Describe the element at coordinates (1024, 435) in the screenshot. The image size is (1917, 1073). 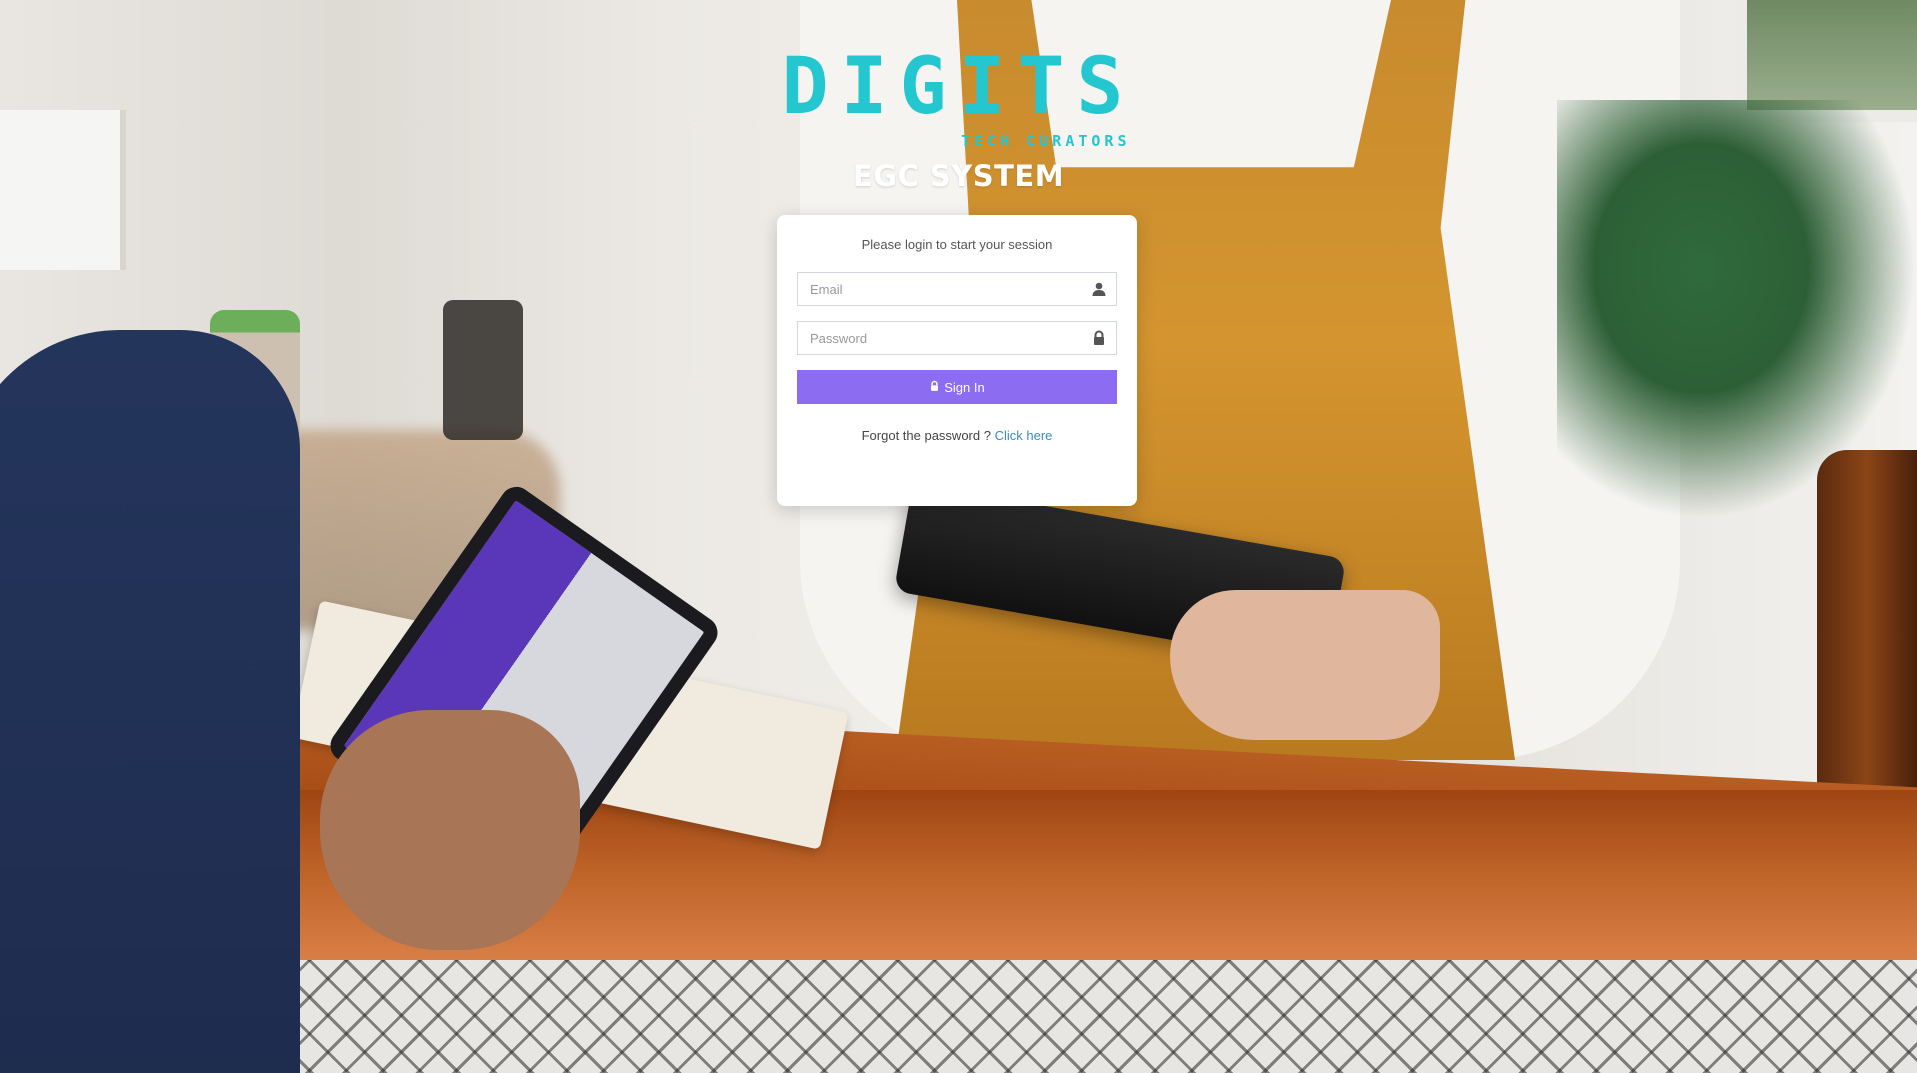
I see `forgot-password-link: Click here` at that location.